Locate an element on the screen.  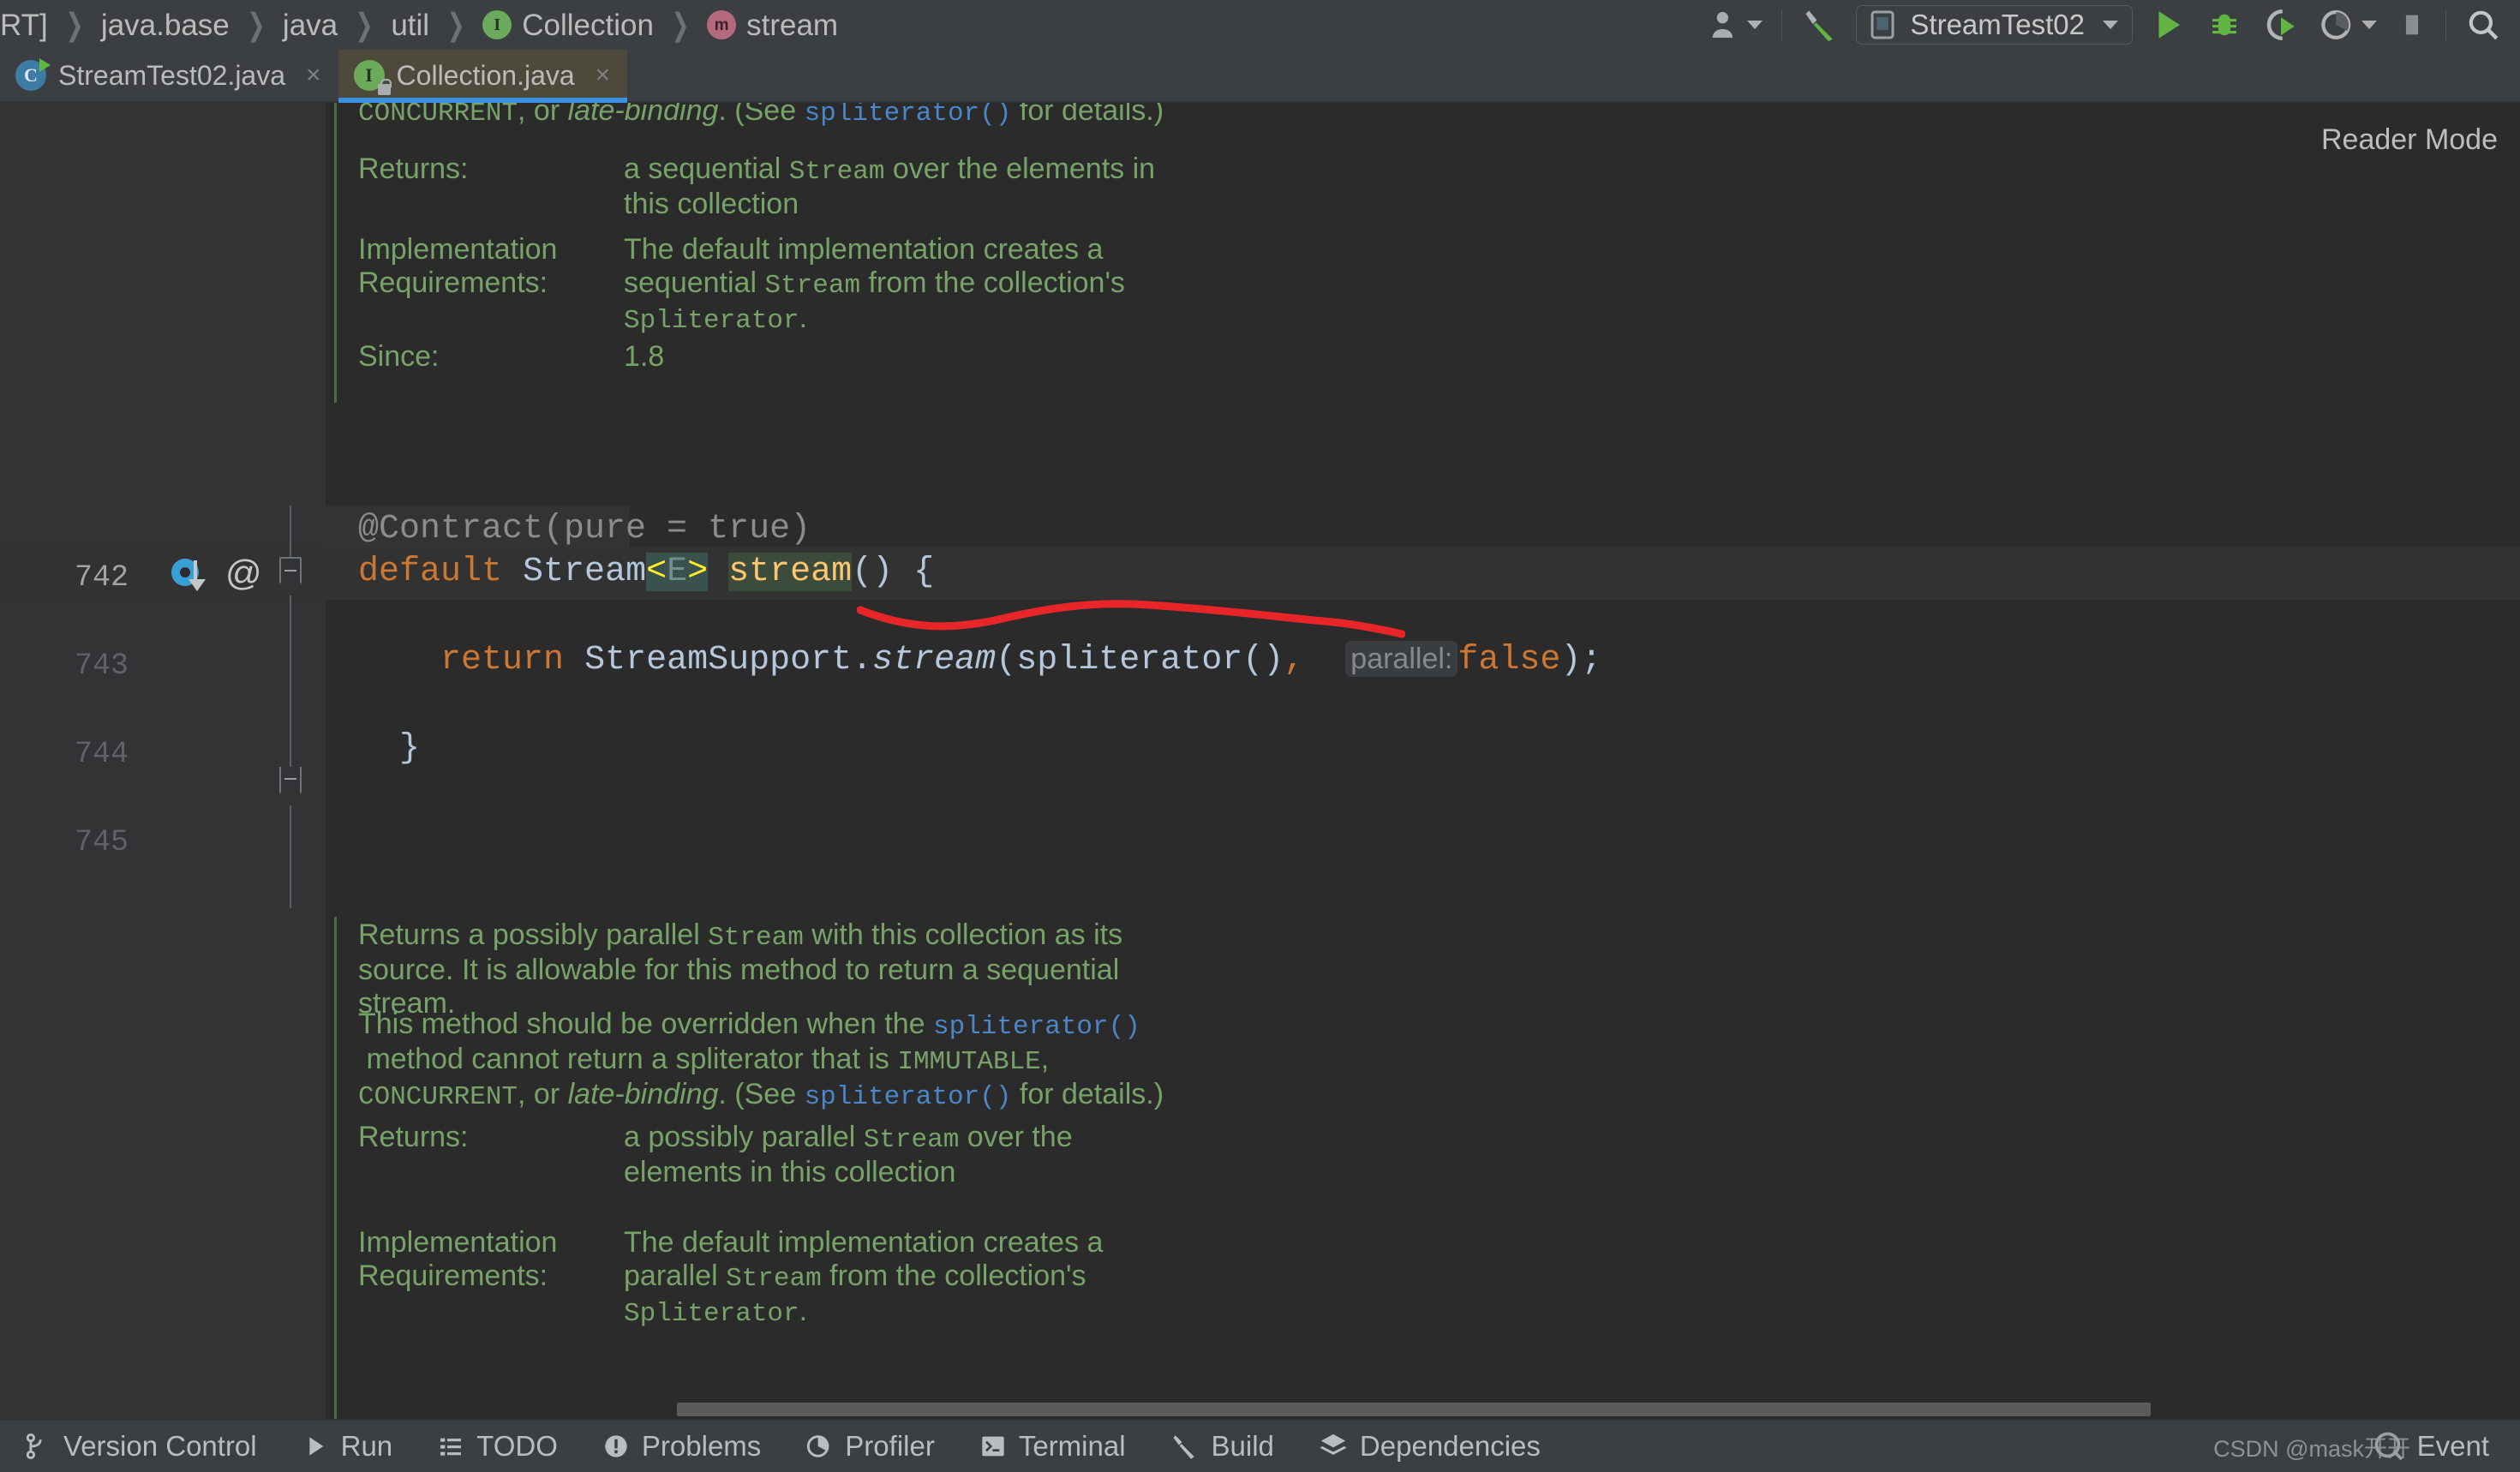
breadcrumb-item-stream: m stream is located at coordinates (773, 25).